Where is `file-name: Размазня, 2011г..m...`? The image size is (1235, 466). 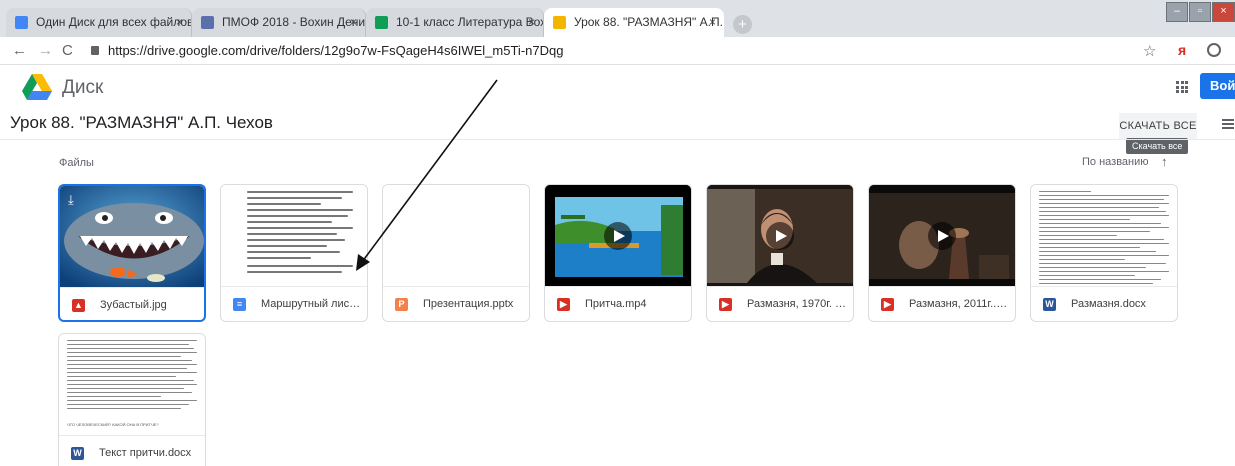 file-name: Размазня, 2011г..m... is located at coordinates (959, 304).